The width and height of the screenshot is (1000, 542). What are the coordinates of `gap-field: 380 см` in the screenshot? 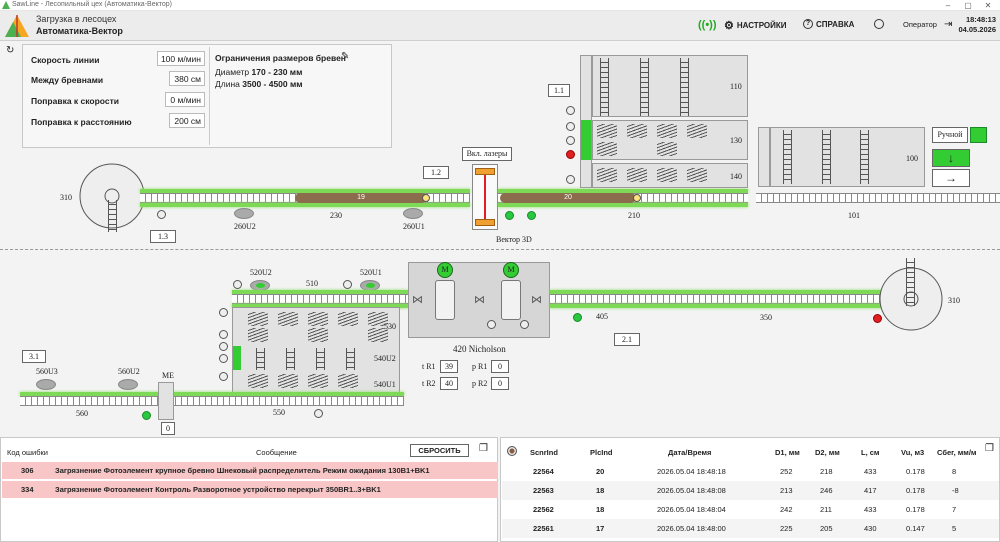 It's located at (187, 78).